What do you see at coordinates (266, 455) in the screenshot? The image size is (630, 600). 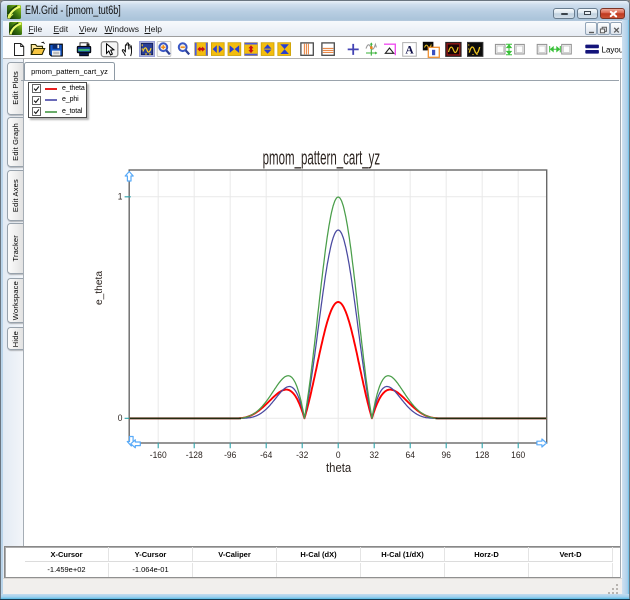 I see `svg-text: -64` at bounding box center [266, 455].